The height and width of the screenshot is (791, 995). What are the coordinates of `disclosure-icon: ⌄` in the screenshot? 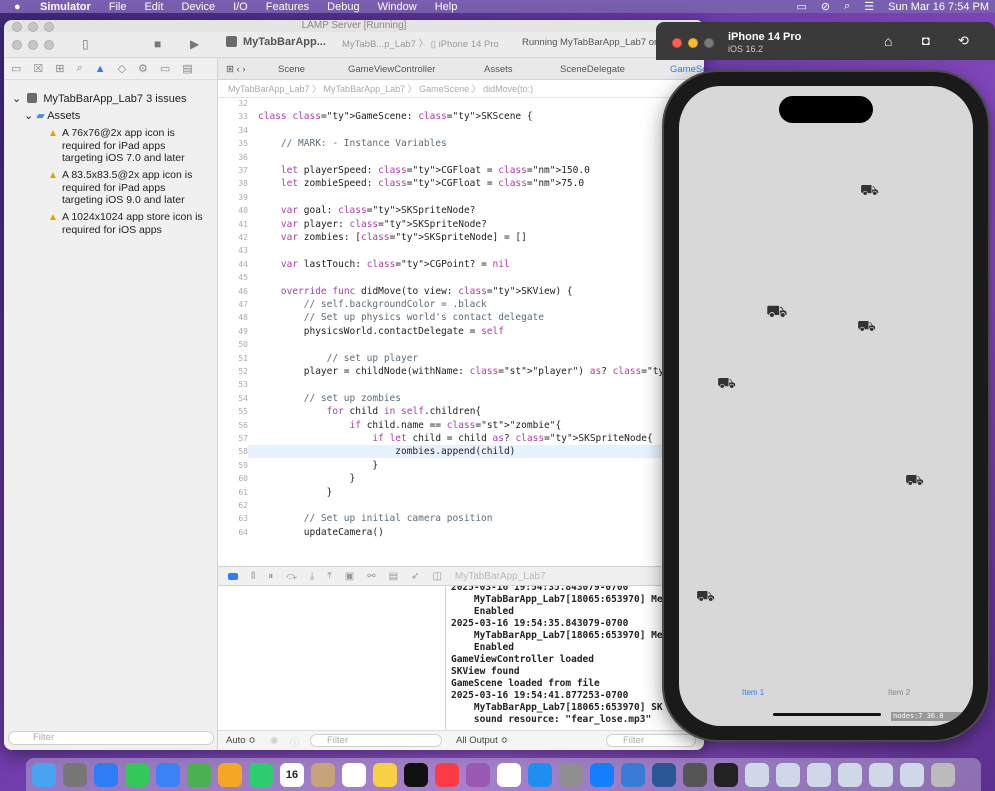 It's located at (28, 116).